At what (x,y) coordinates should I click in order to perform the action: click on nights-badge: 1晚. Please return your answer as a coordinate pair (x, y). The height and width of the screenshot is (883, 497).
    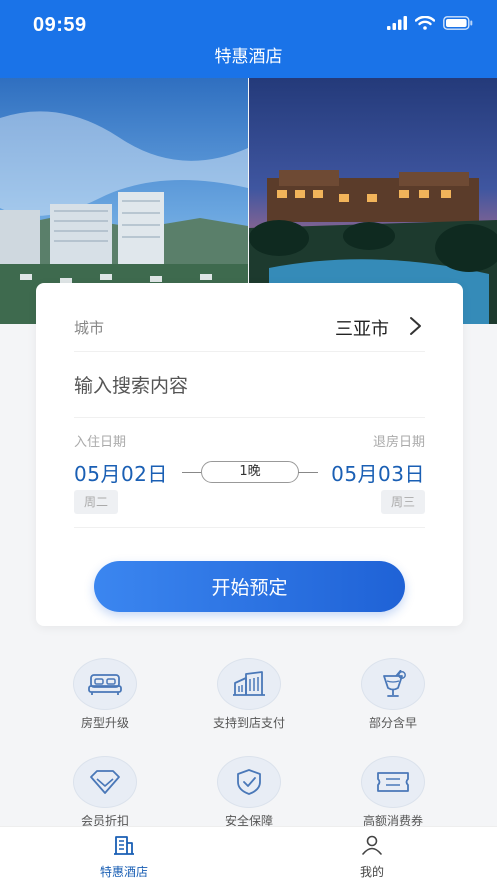
    Looking at the image, I should click on (250, 472).